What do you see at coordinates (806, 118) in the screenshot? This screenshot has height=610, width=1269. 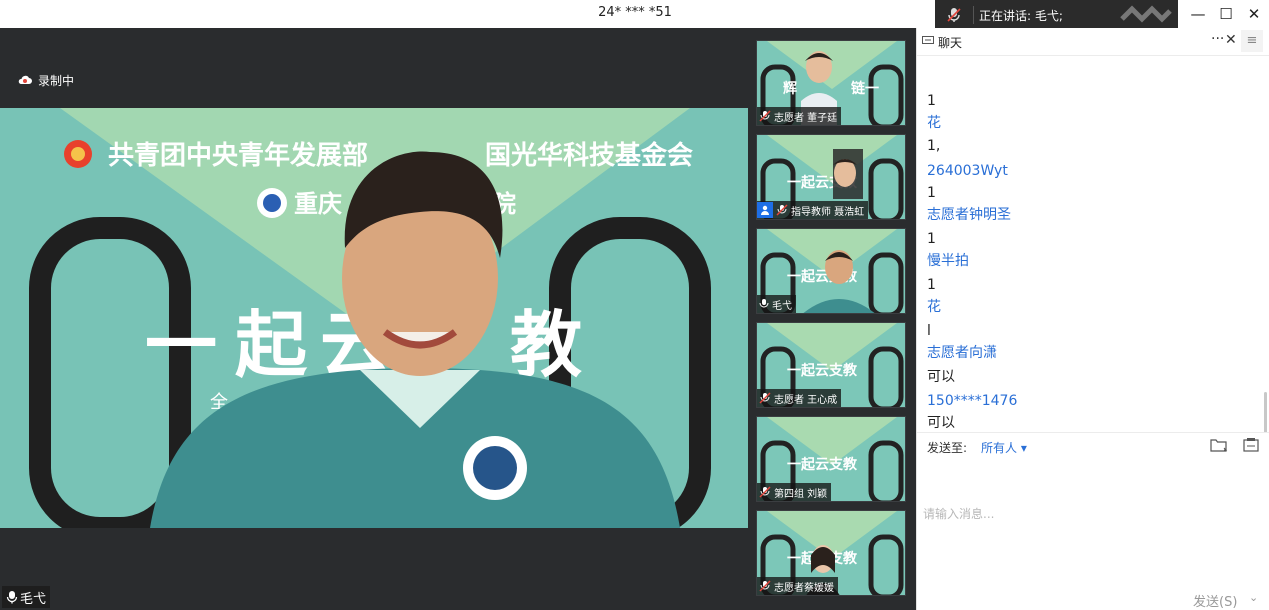 I see `participant-name: 志愿者 董子廷` at bounding box center [806, 118].